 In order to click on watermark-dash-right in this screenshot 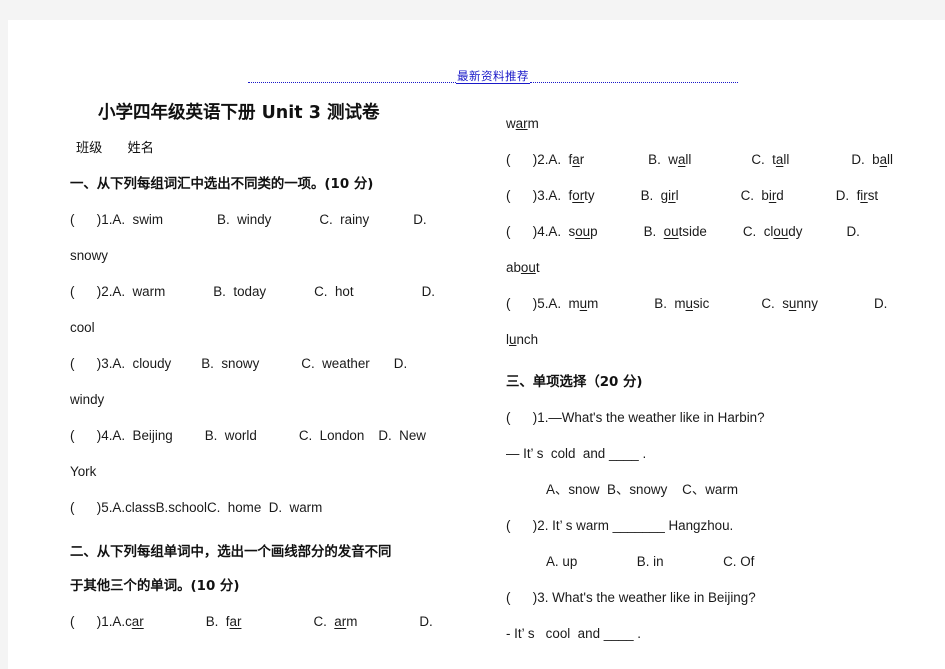, I will do `click(634, 82)`.